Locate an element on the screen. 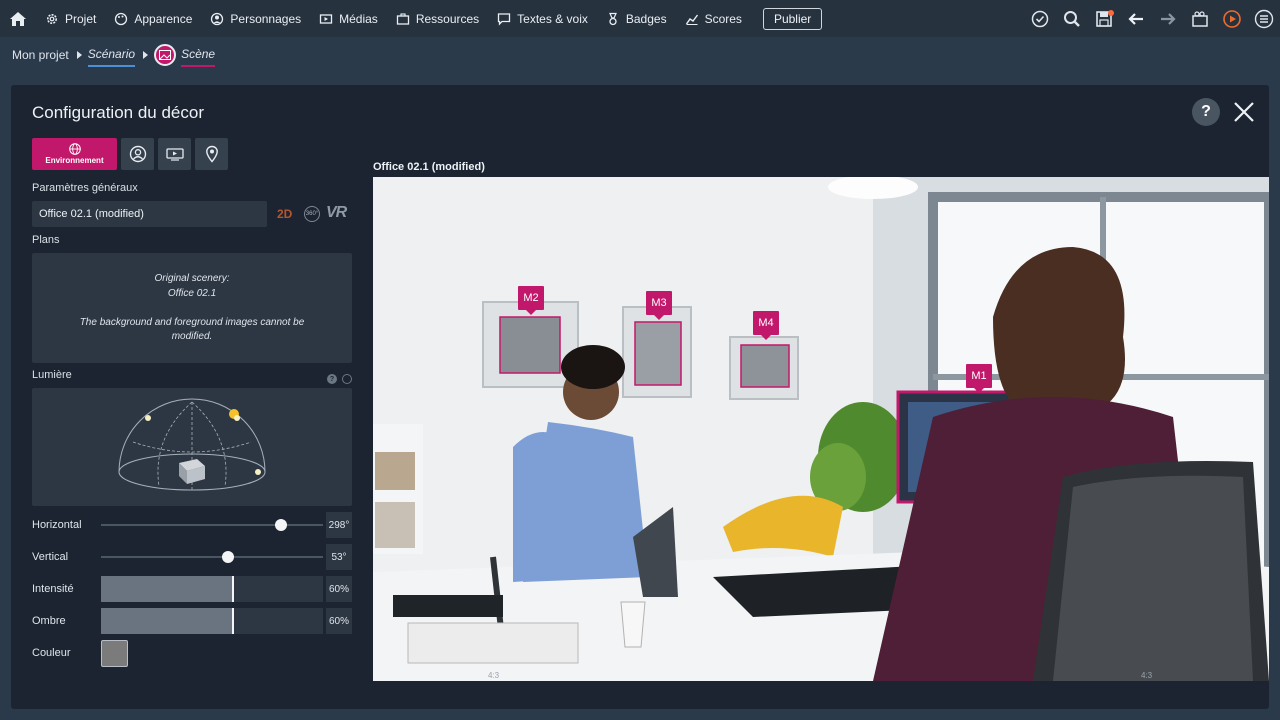 The width and height of the screenshot is (1280, 720). tab-environnement: Environnement is located at coordinates (74, 154).